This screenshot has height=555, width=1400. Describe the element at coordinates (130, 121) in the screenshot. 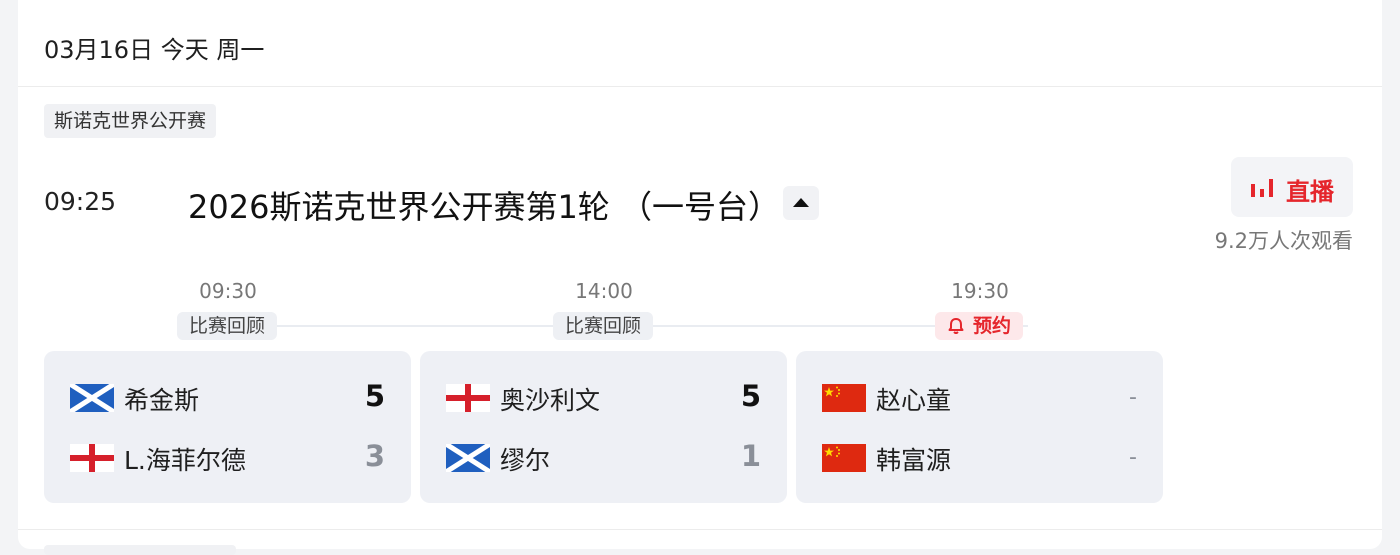

I see `tournament-tag: 斯诺克世界公开赛` at that location.